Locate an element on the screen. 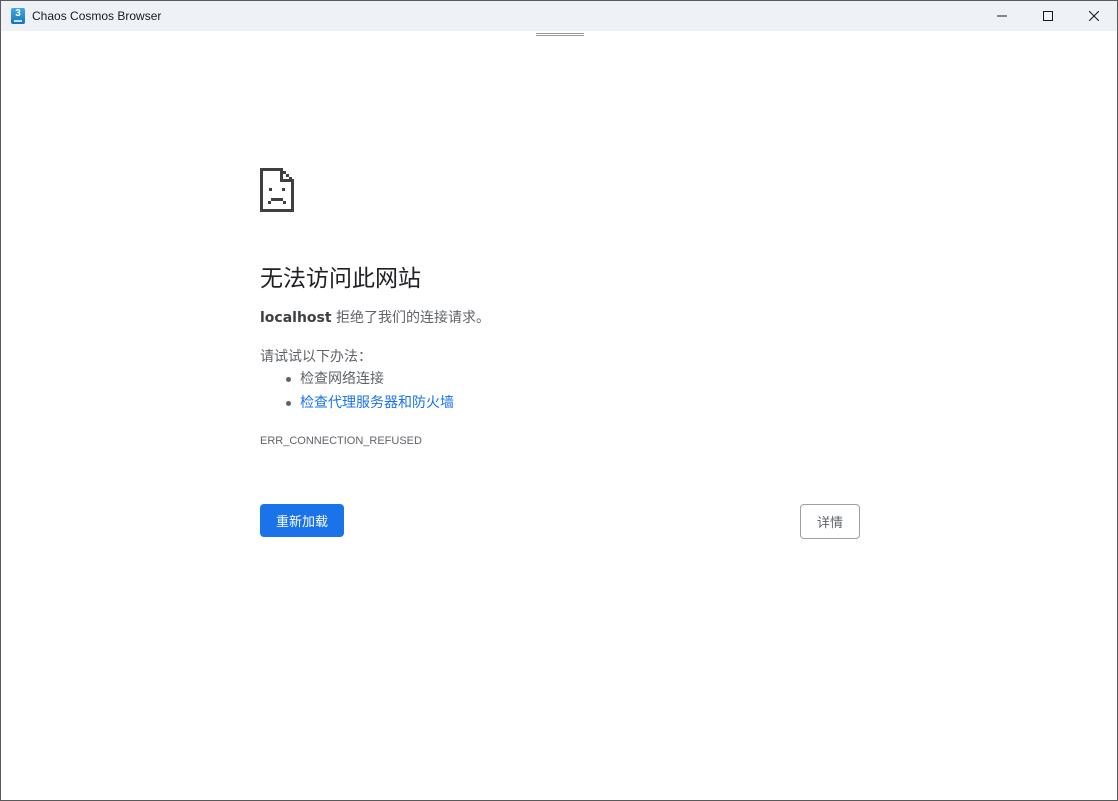  sad-document-icon is located at coordinates (277, 190).